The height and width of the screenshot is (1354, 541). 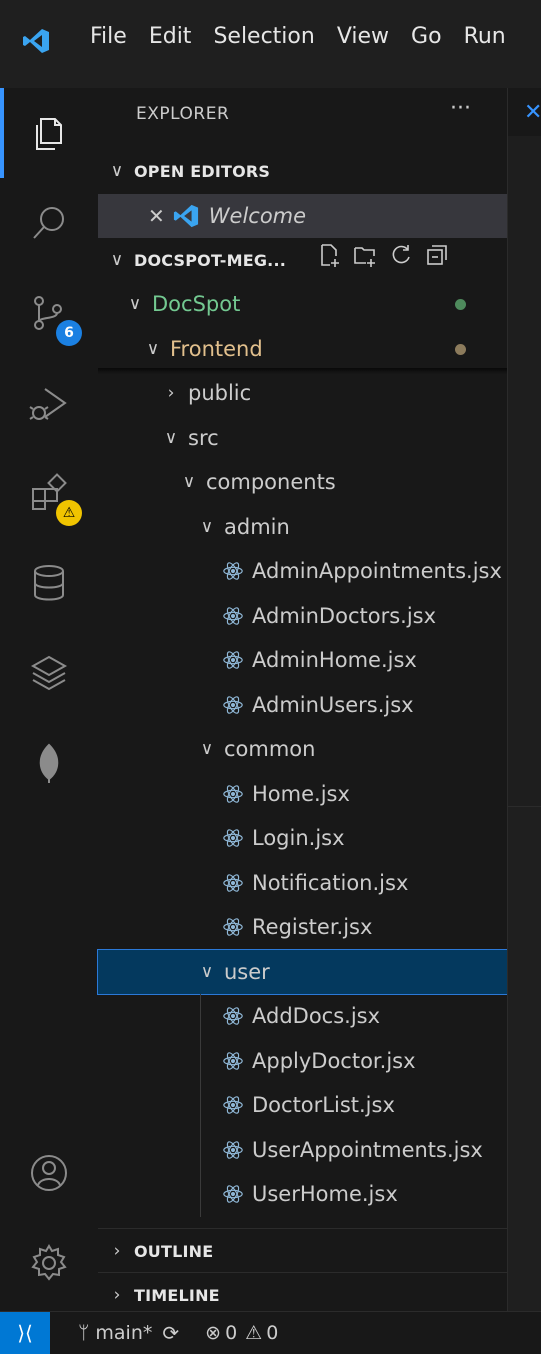 I want to click on search-icon, so click(x=48, y=223).